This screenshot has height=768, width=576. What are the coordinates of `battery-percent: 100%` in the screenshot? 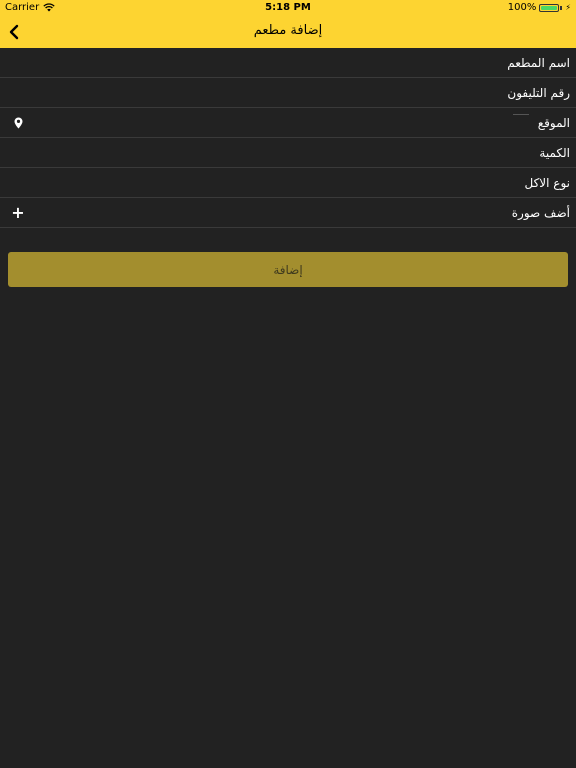 It's located at (522, 7).